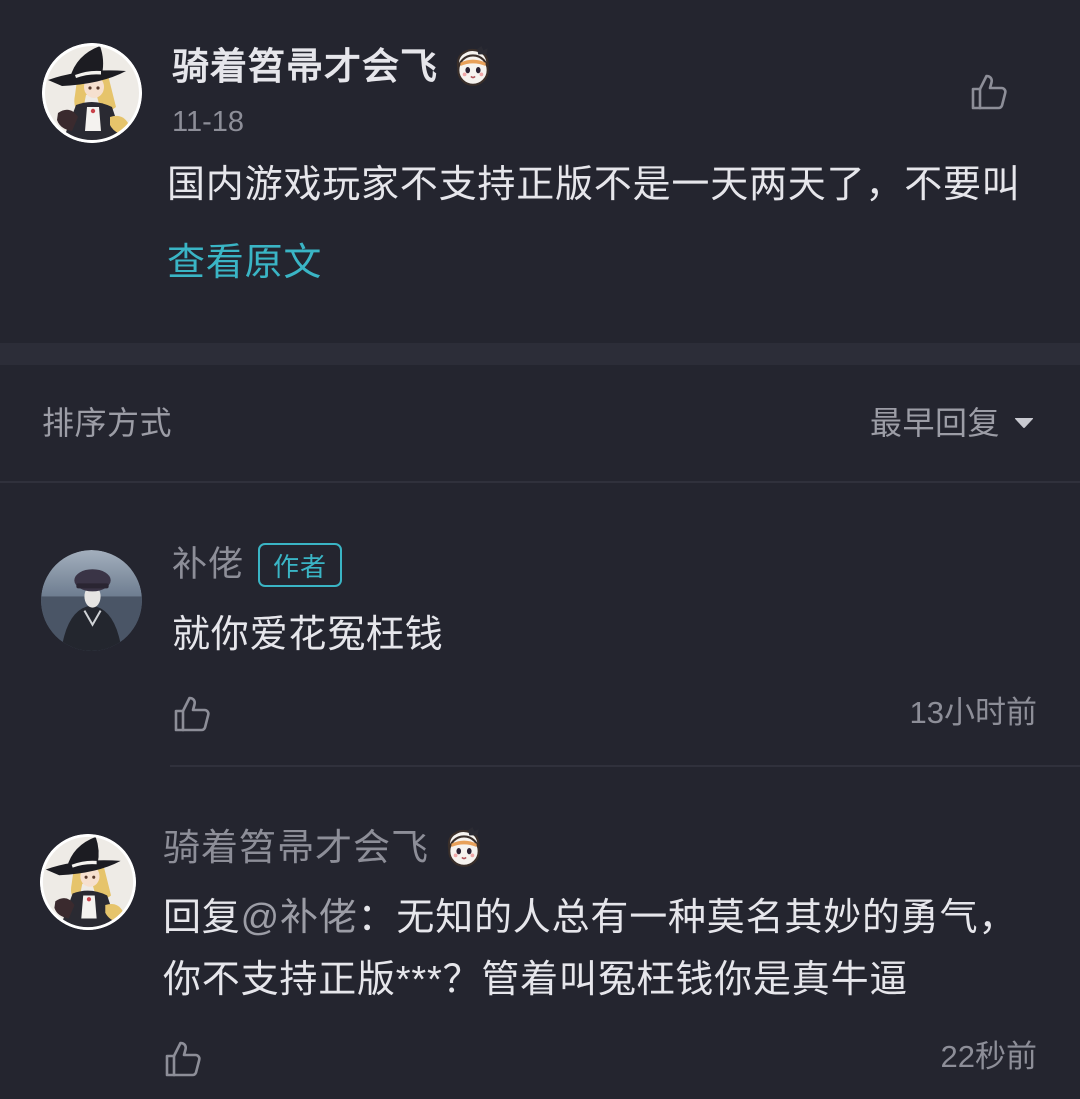 The height and width of the screenshot is (1099, 1080). Describe the element at coordinates (208, 122) in the screenshot. I see `post-date: 11-18` at that location.